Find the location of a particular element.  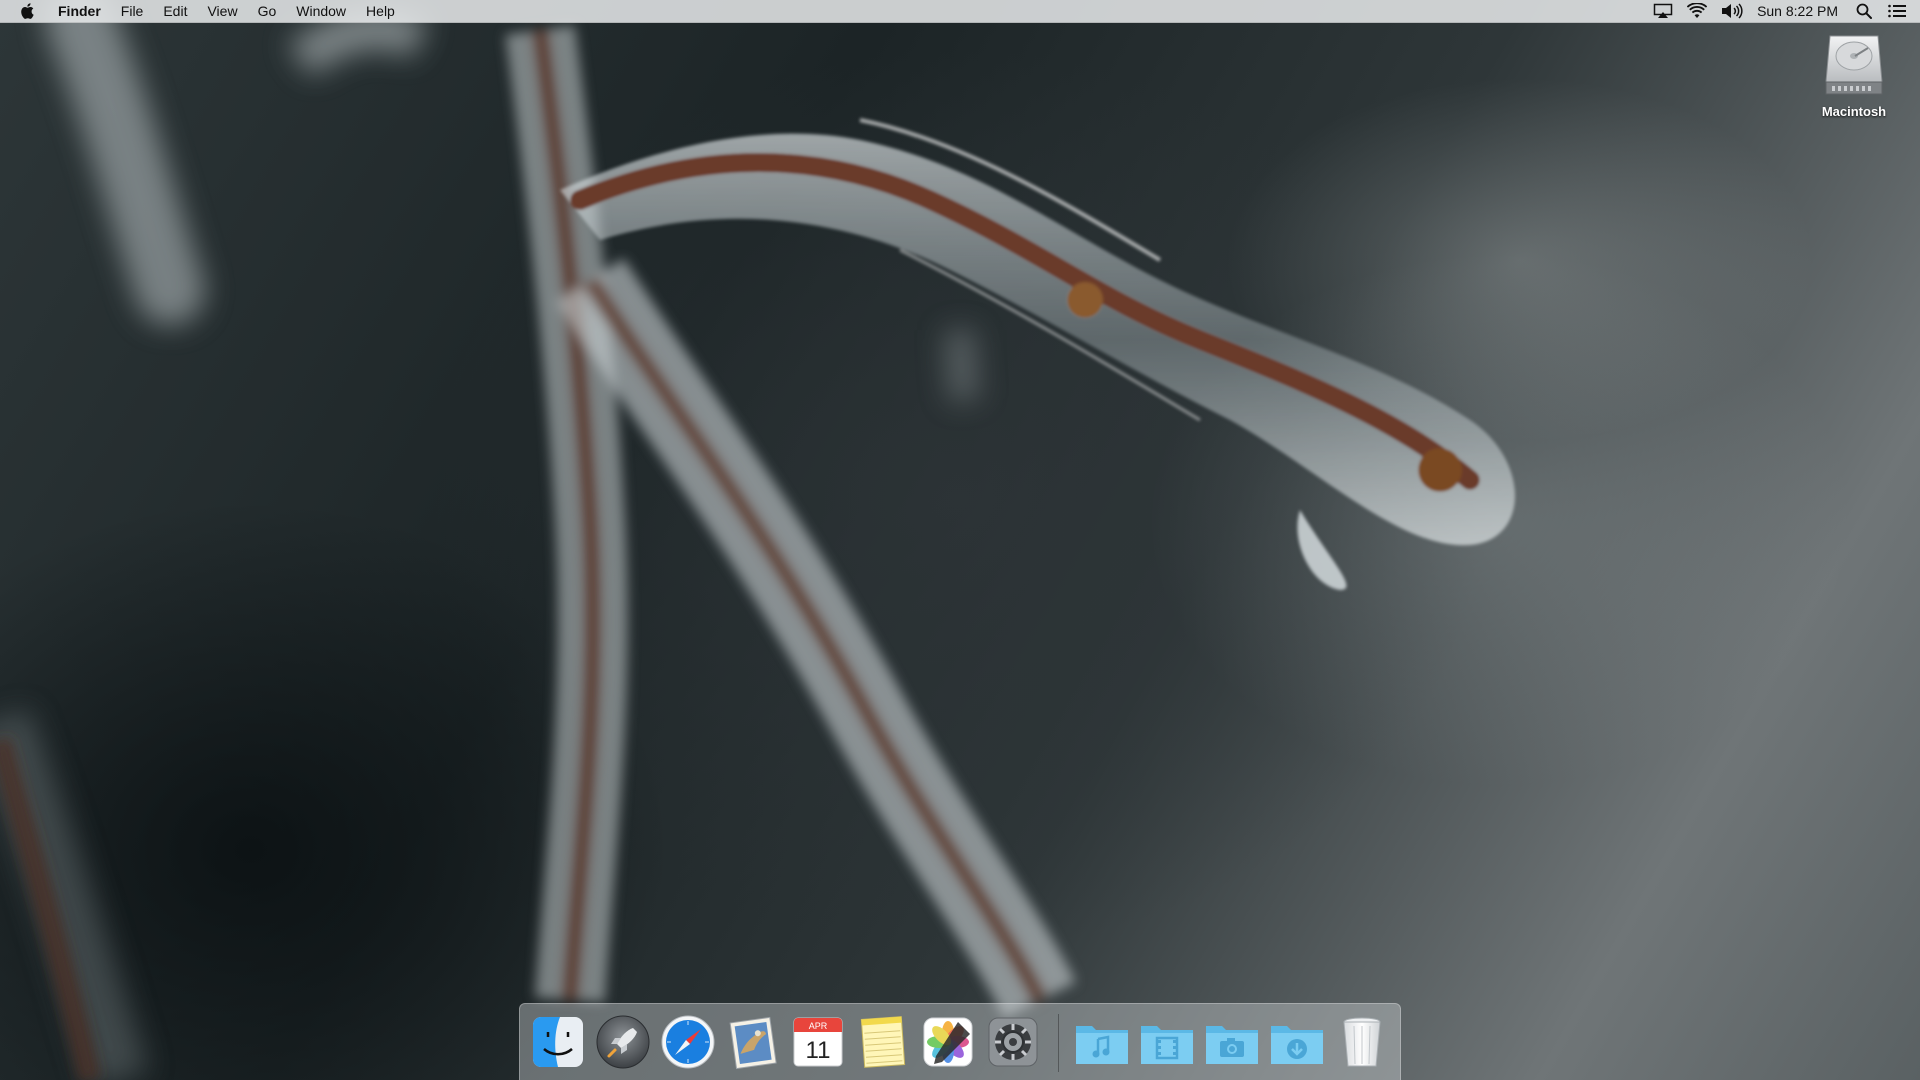

dock-finder is located at coordinates (558, 1042).